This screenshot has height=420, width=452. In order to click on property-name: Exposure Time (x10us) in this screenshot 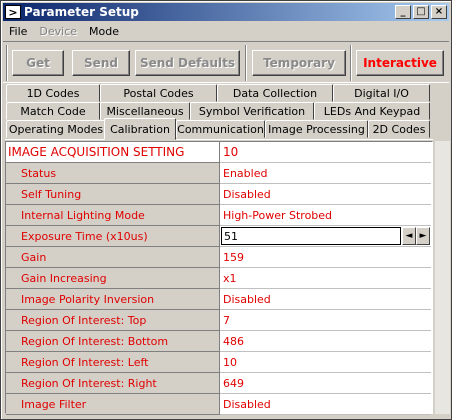, I will do `click(113, 236)`.